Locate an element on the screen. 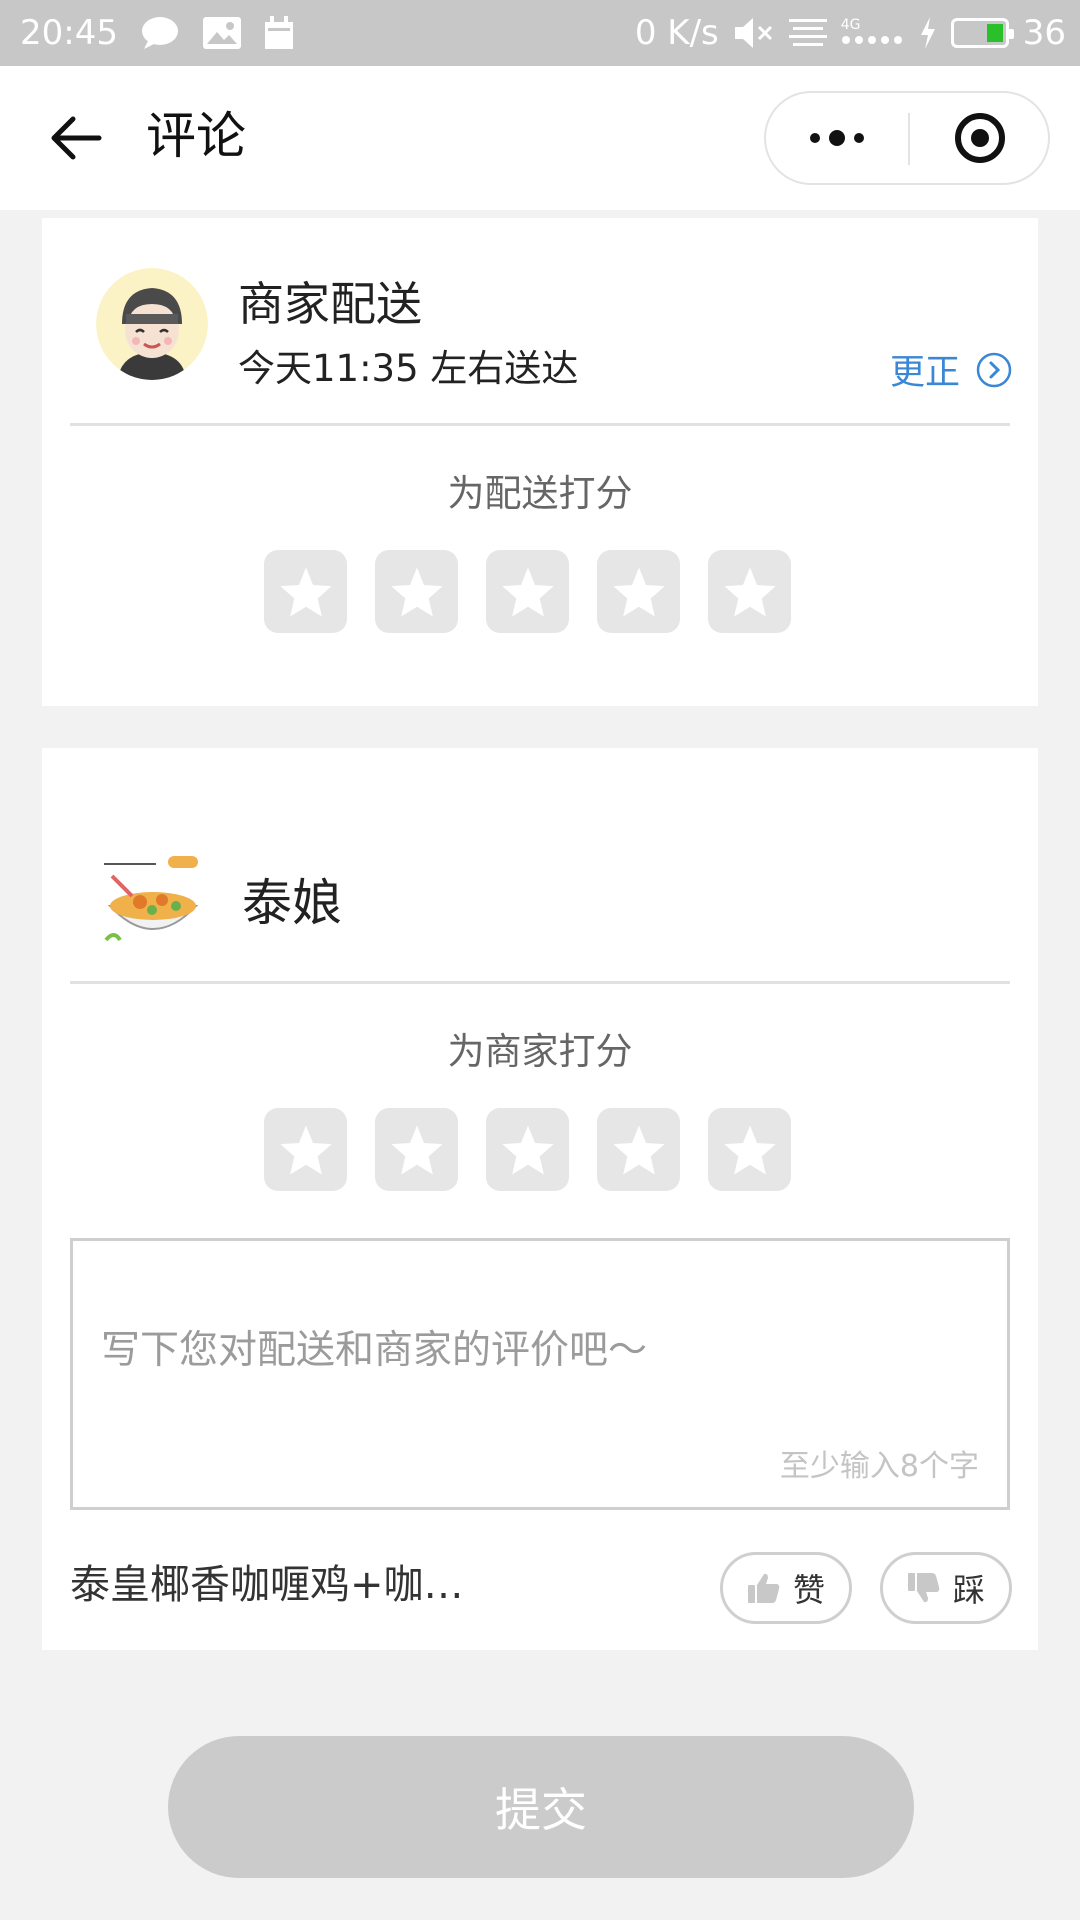 The width and height of the screenshot is (1080, 1920). review-textarea: 写下您对配送和商家的评价吧～ 至少输入8个字 is located at coordinates (540, 1374).